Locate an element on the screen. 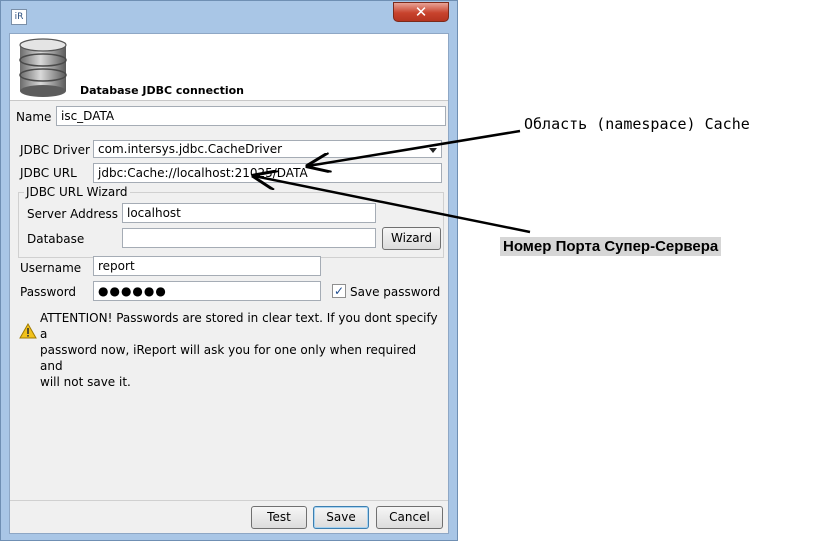  jdbc-driver-value: com.intersys.jdbc.CacheDriver is located at coordinates (190, 149).